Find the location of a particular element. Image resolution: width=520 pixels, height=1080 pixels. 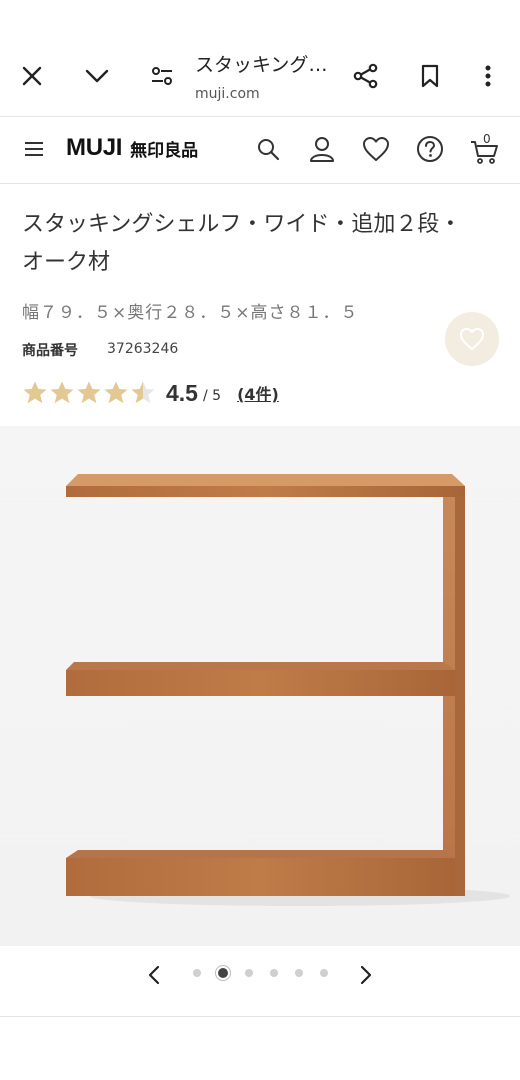

more-icon is located at coordinates (488, 76).